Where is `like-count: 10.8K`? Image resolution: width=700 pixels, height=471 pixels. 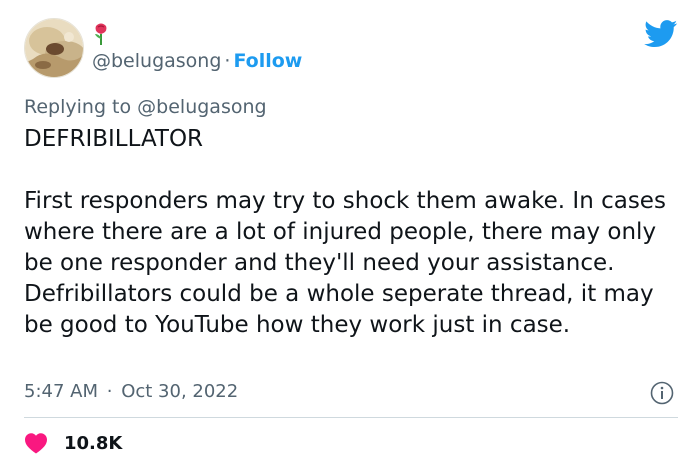 like-count: 10.8K is located at coordinates (93, 443).